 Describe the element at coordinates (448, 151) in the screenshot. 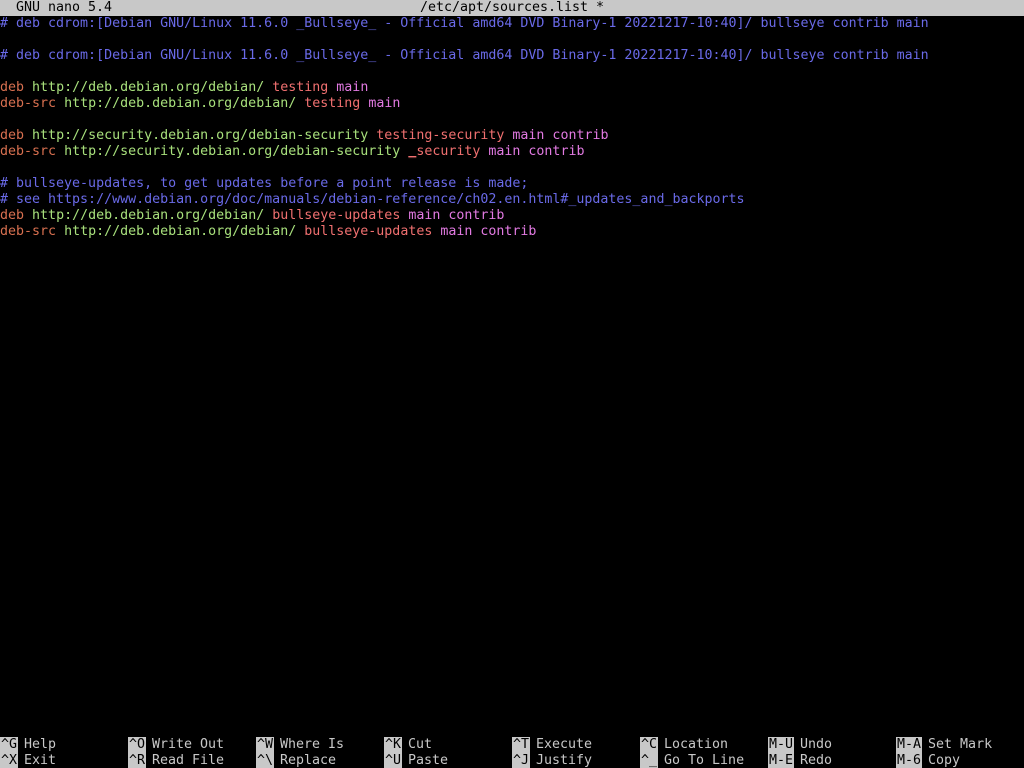

I see `source-dist: security` at that location.